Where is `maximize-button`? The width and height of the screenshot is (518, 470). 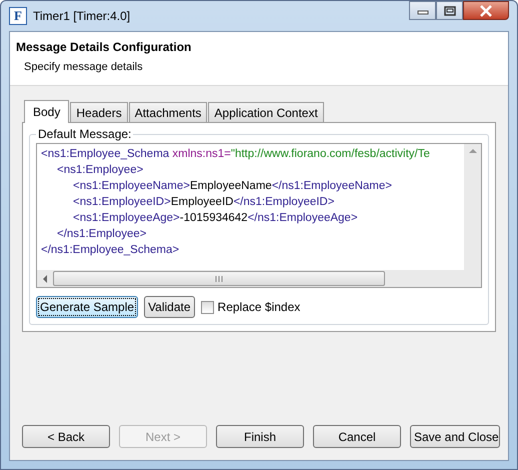
maximize-button is located at coordinates (449, 10).